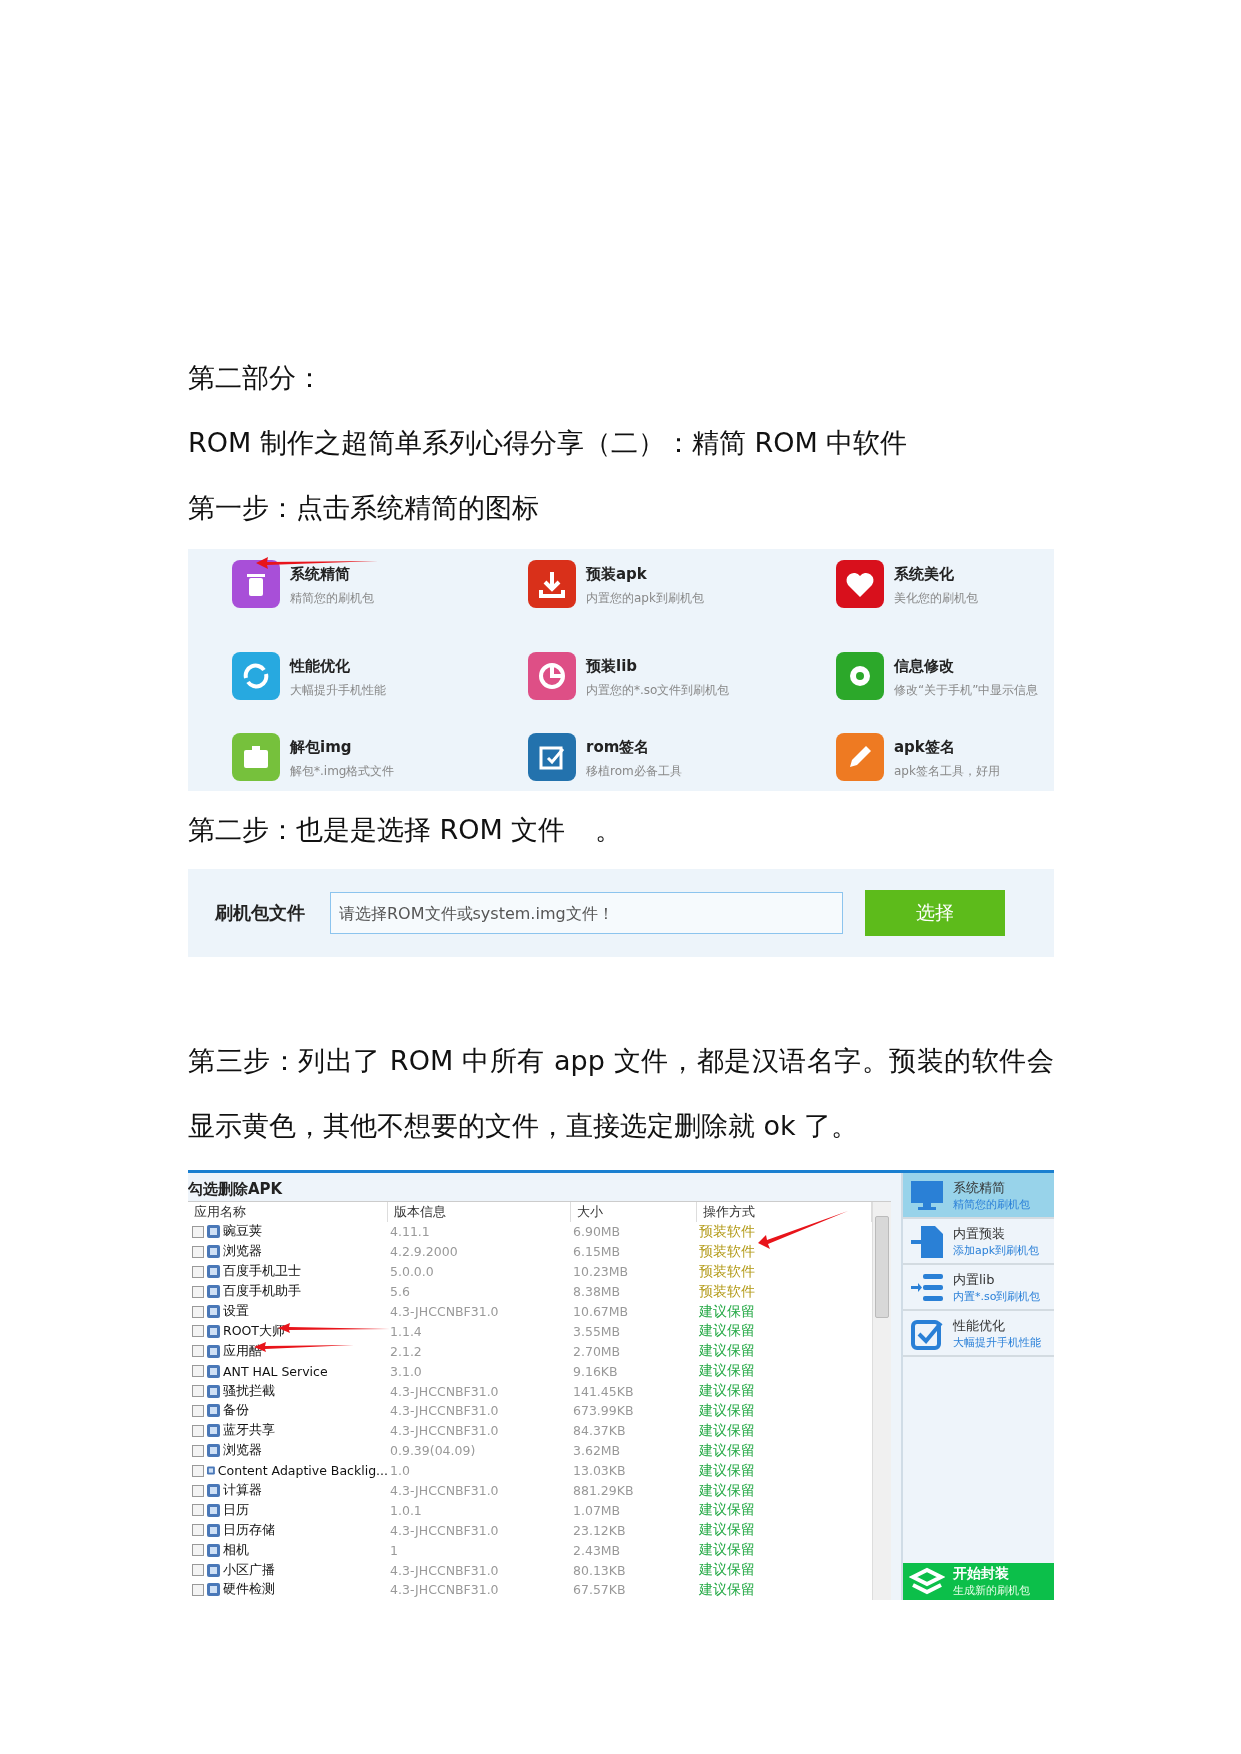 The width and height of the screenshot is (1241, 1754). What do you see at coordinates (256, 584) in the screenshot?
I see `trash-icon` at bounding box center [256, 584].